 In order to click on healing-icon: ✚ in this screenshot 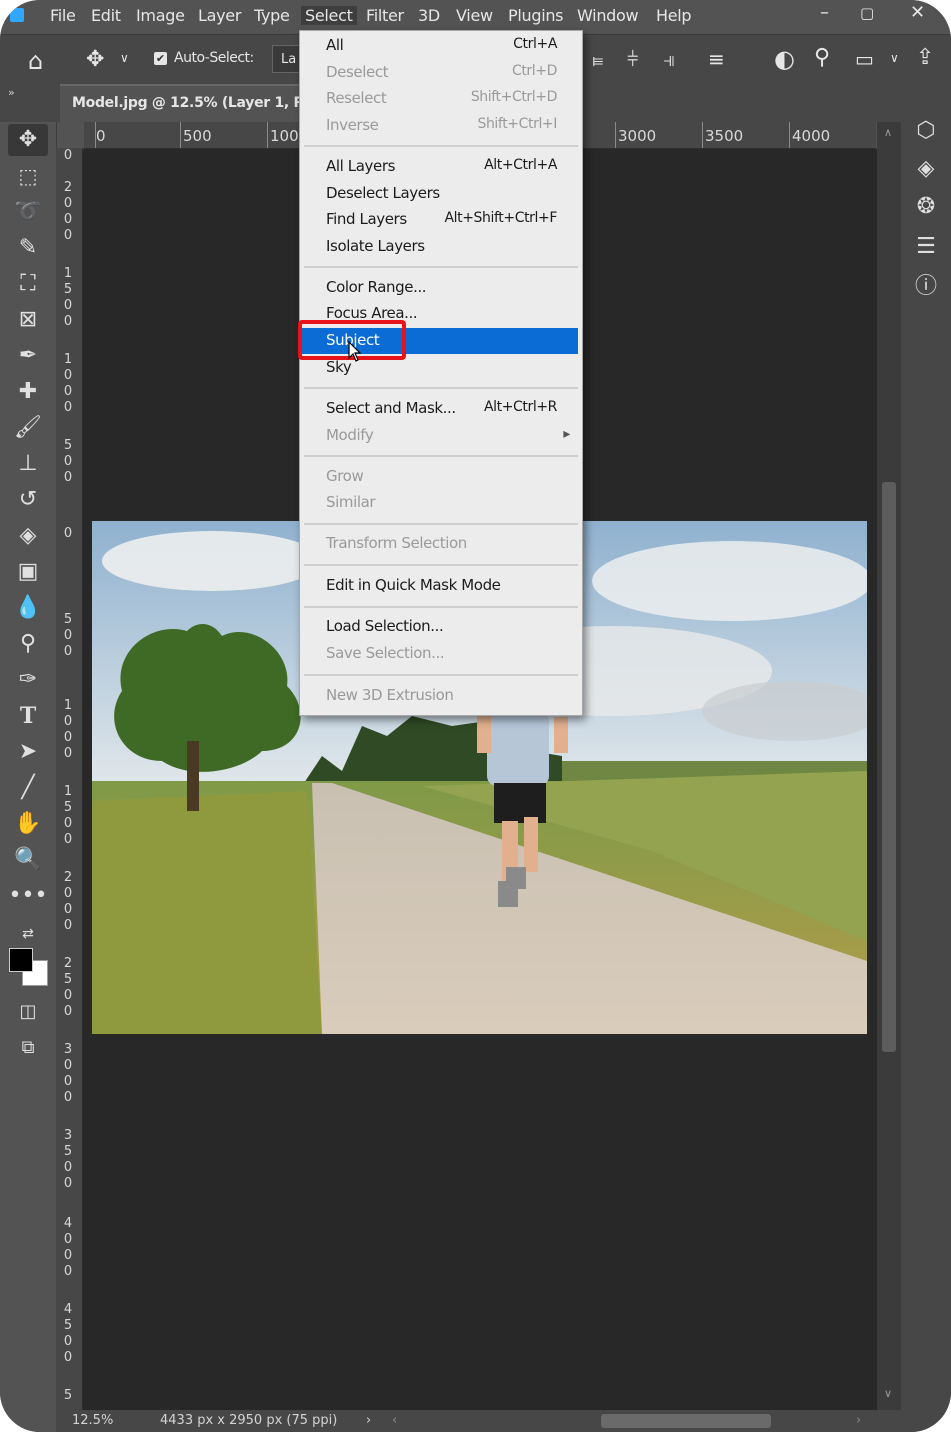, I will do `click(28, 392)`.